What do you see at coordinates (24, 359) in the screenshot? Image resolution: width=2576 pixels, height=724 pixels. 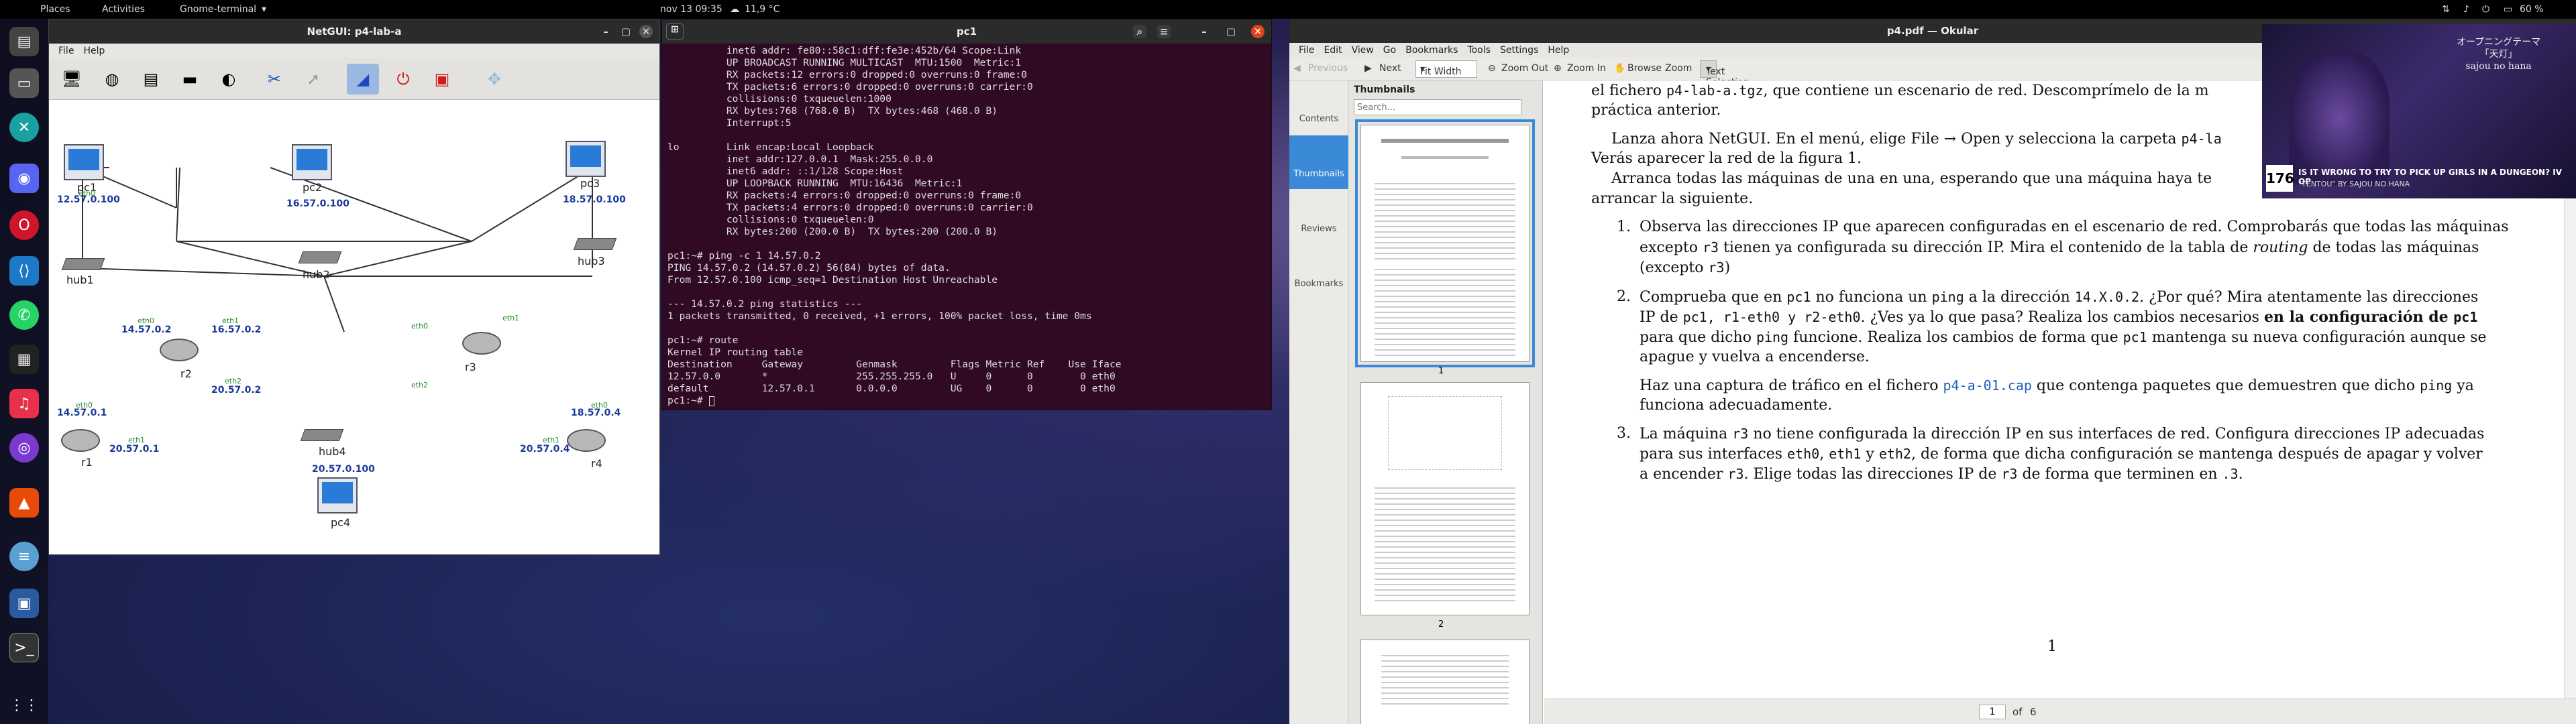 I see `app-tiles-icon: ▦` at bounding box center [24, 359].